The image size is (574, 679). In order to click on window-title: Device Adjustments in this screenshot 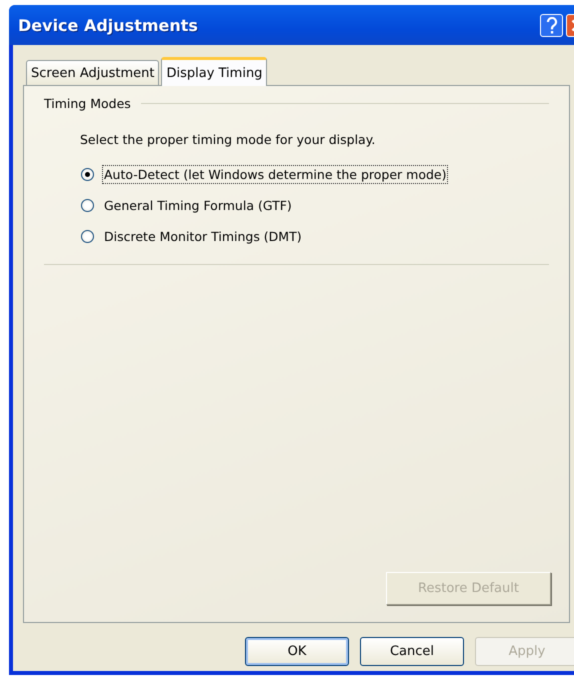, I will do `click(108, 25)`.